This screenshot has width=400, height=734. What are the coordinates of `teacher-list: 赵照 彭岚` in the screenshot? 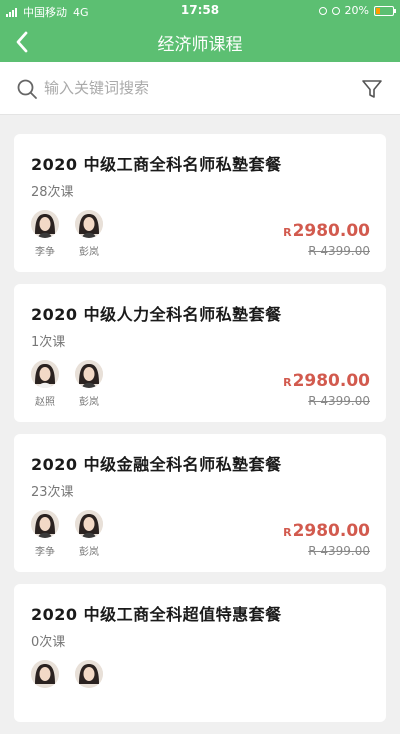 It's located at (67, 384).